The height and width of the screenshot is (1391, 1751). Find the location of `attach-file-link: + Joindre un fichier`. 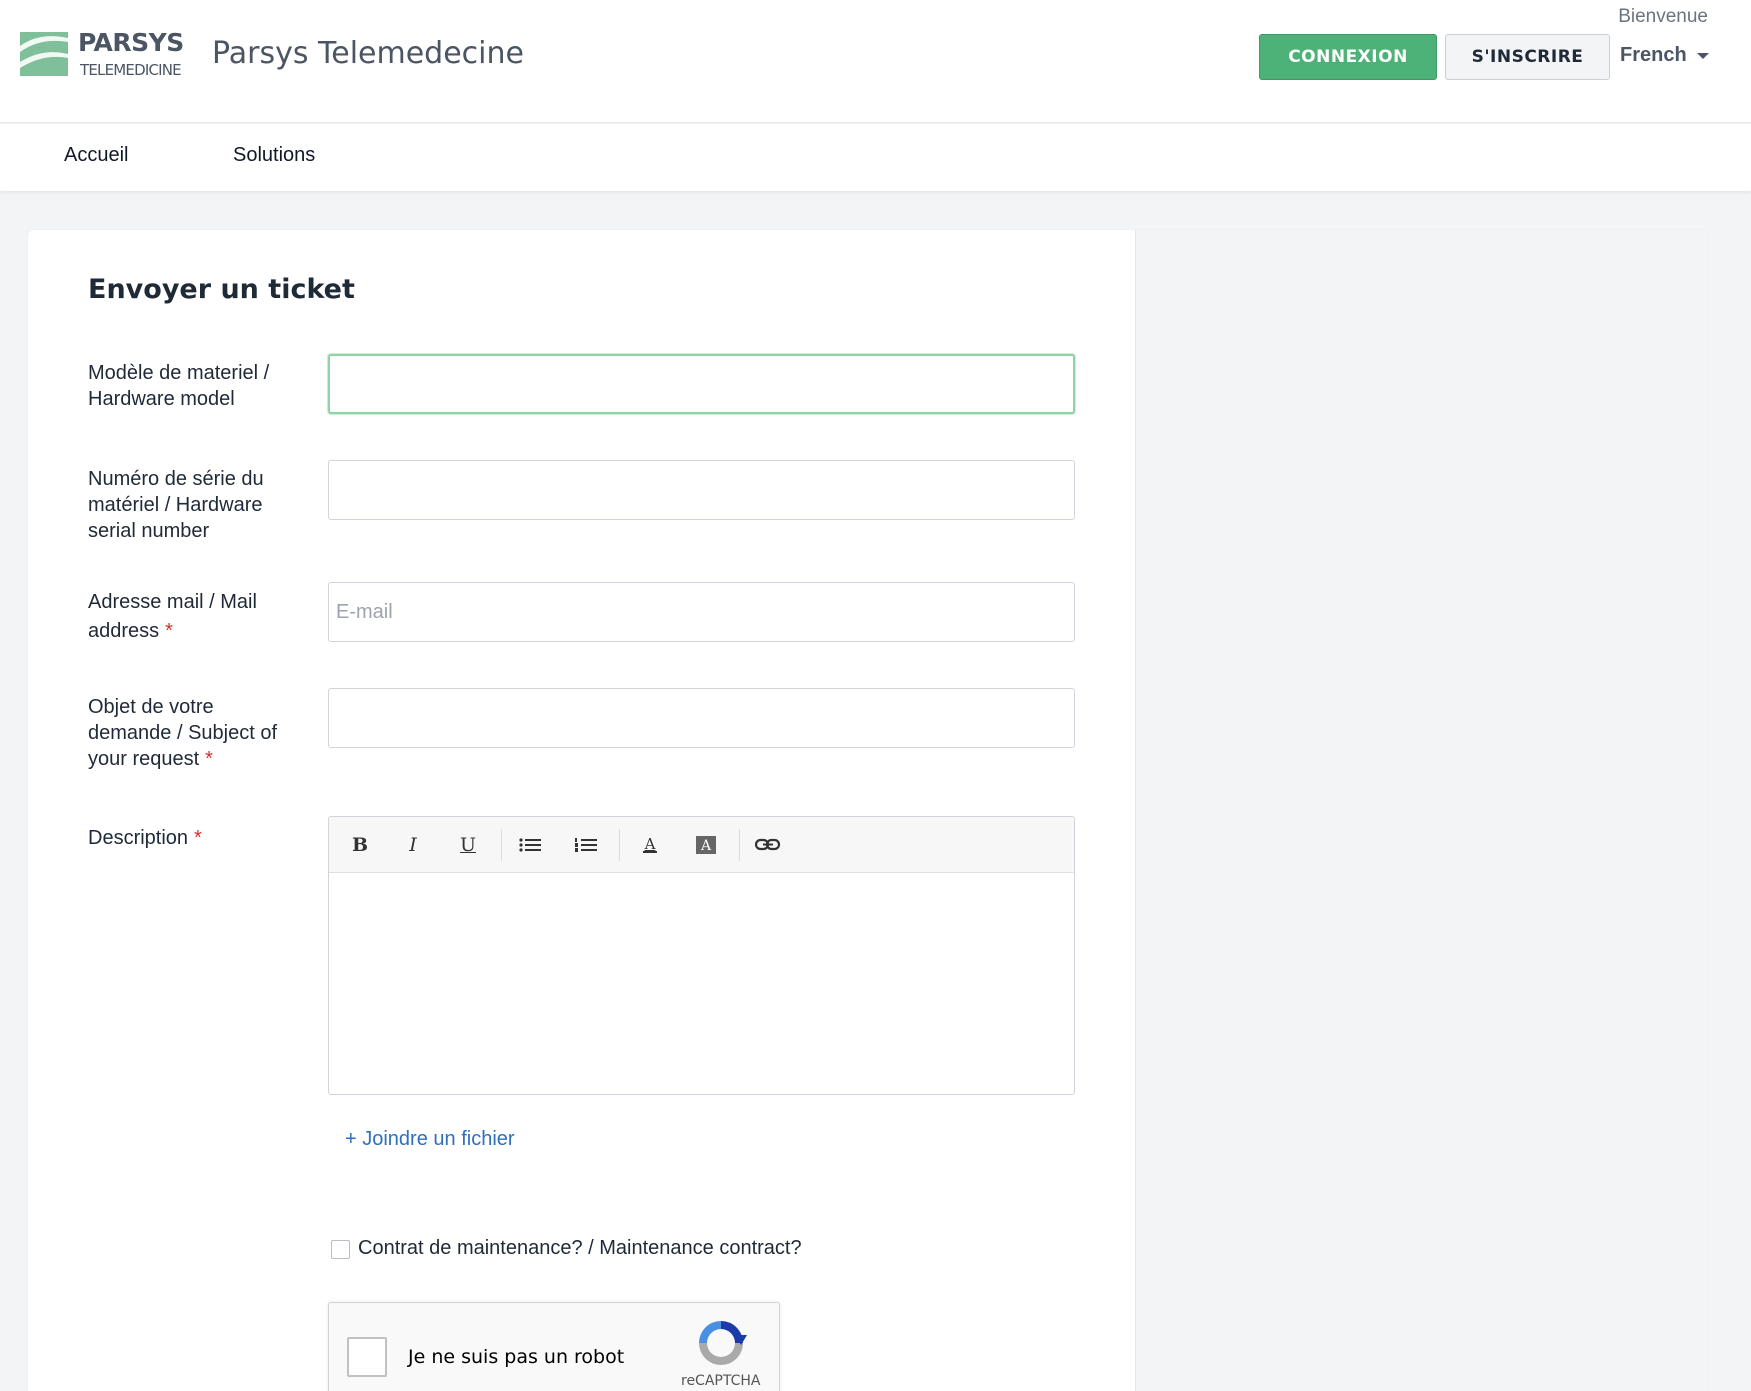

attach-file-link: + Joindre un fichier is located at coordinates (430, 1139).